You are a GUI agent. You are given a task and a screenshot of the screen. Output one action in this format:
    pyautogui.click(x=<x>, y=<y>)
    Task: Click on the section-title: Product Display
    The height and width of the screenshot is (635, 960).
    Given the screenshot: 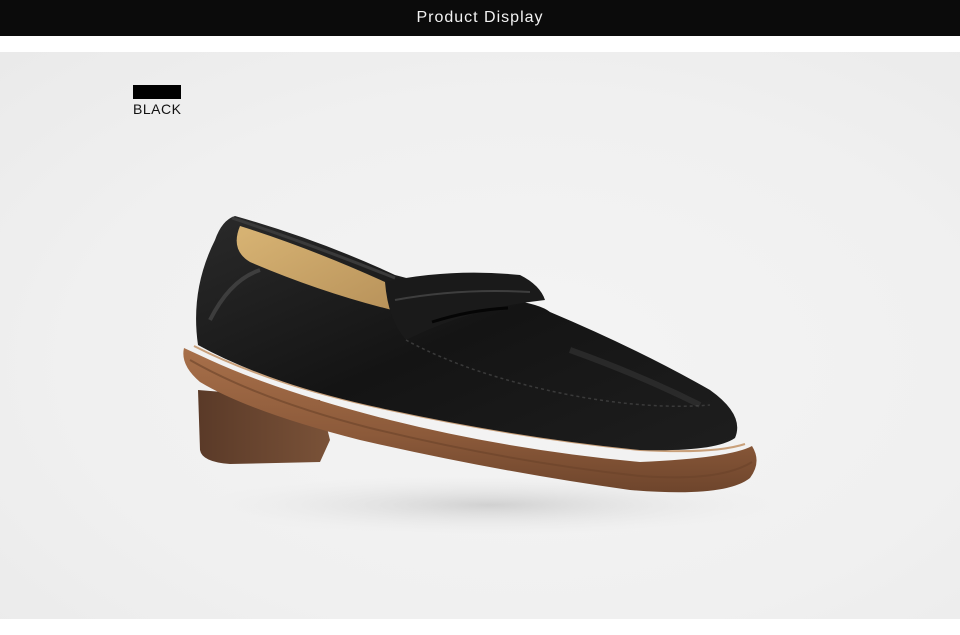 What is the action you would take?
    pyautogui.click(x=480, y=17)
    